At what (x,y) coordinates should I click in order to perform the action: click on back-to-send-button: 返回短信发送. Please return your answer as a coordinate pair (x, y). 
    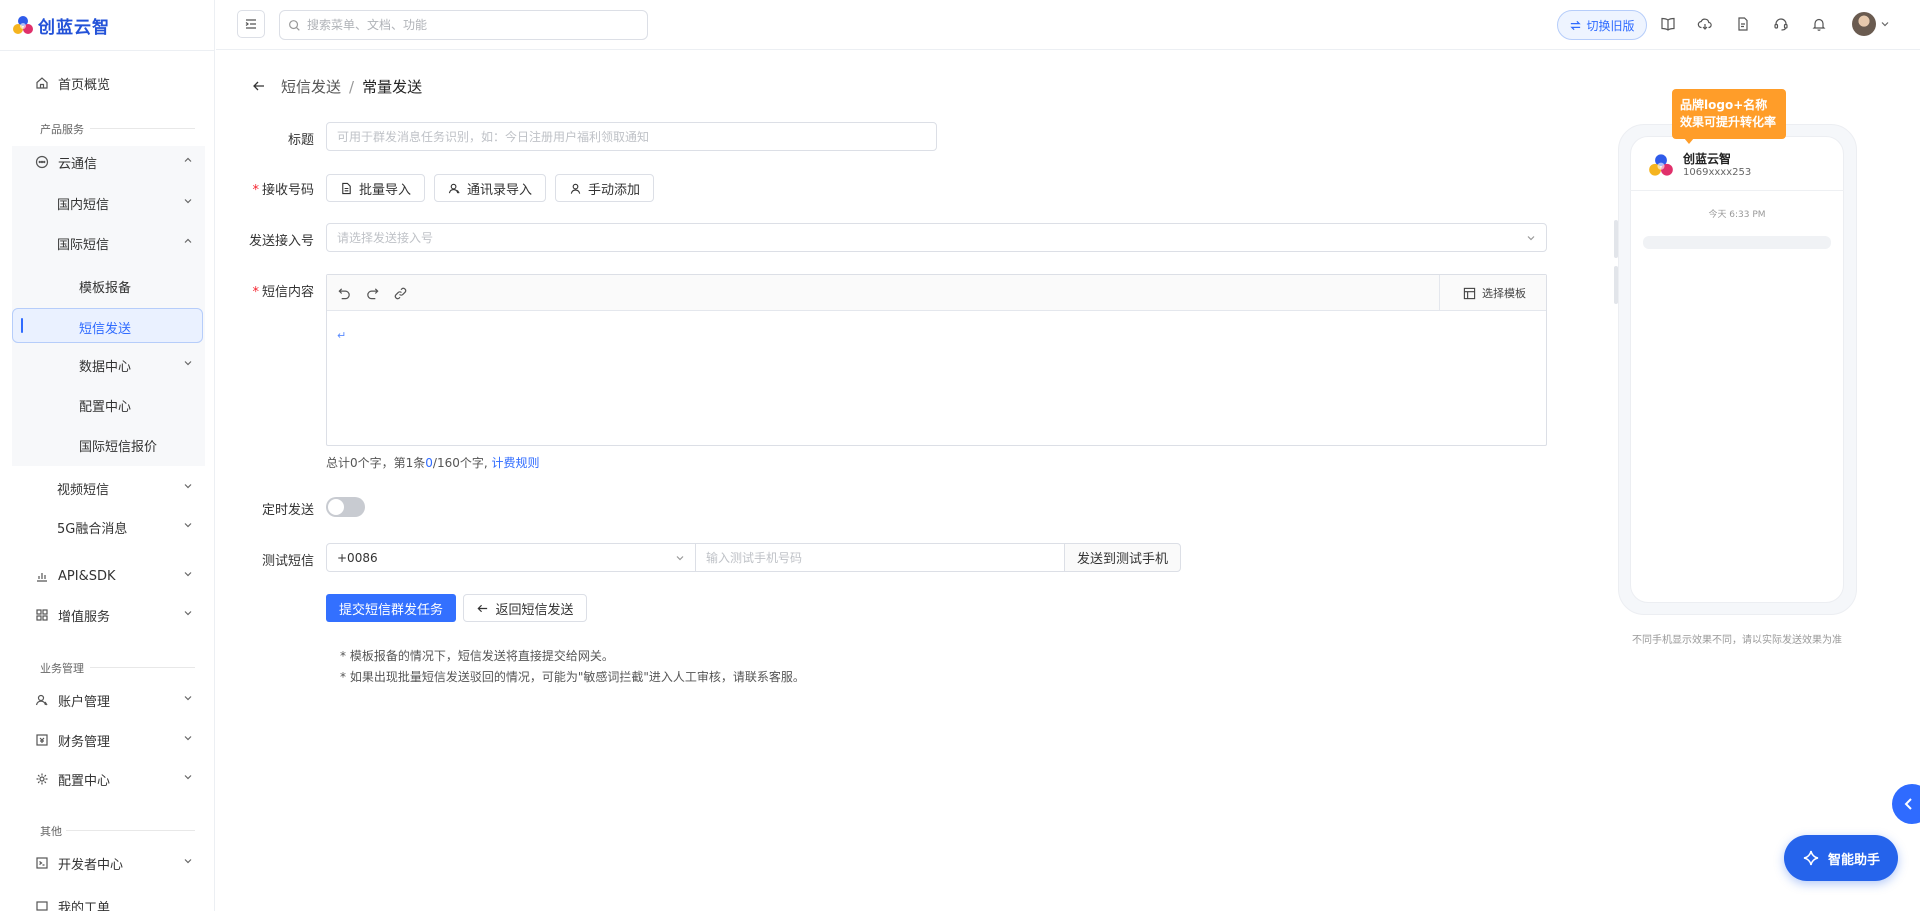
    Looking at the image, I should click on (525, 608).